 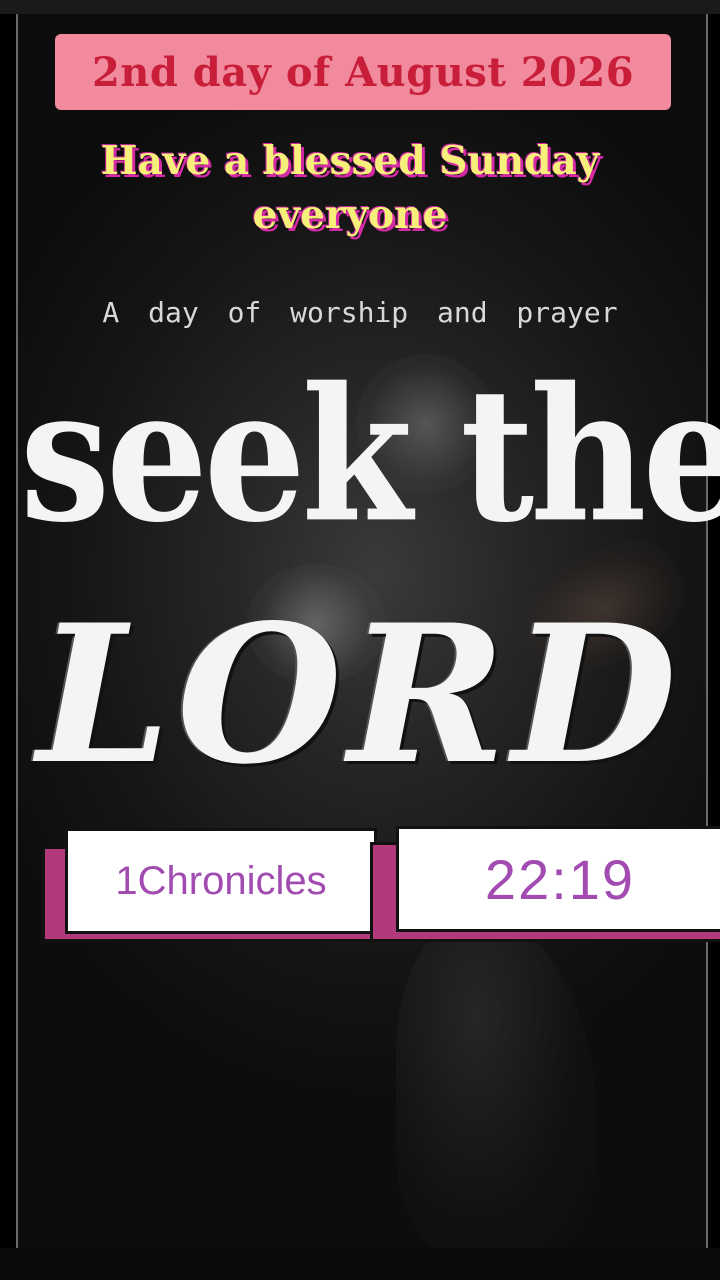 I want to click on verse-reference: 22:19, so click(x=560, y=879).